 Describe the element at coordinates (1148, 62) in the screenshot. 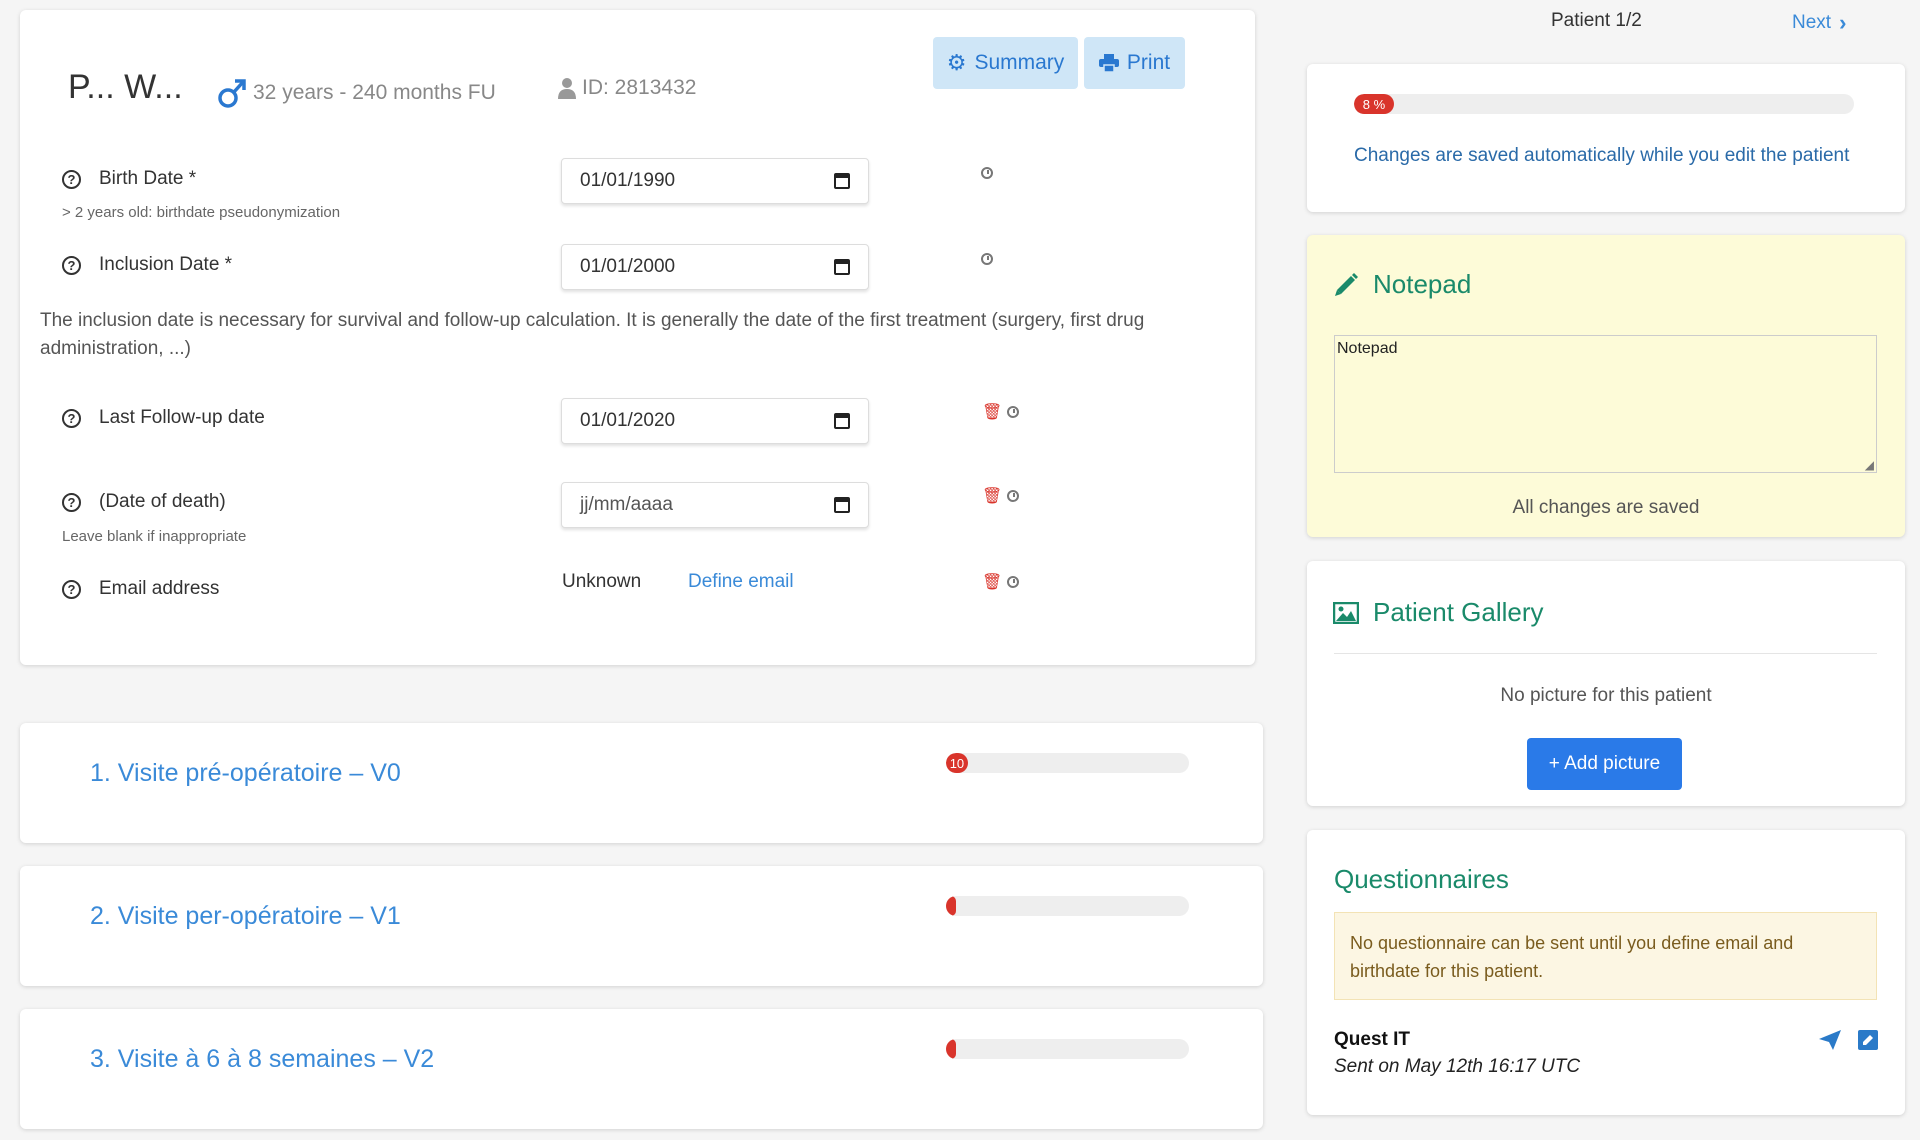

I see `print-label: Print` at that location.